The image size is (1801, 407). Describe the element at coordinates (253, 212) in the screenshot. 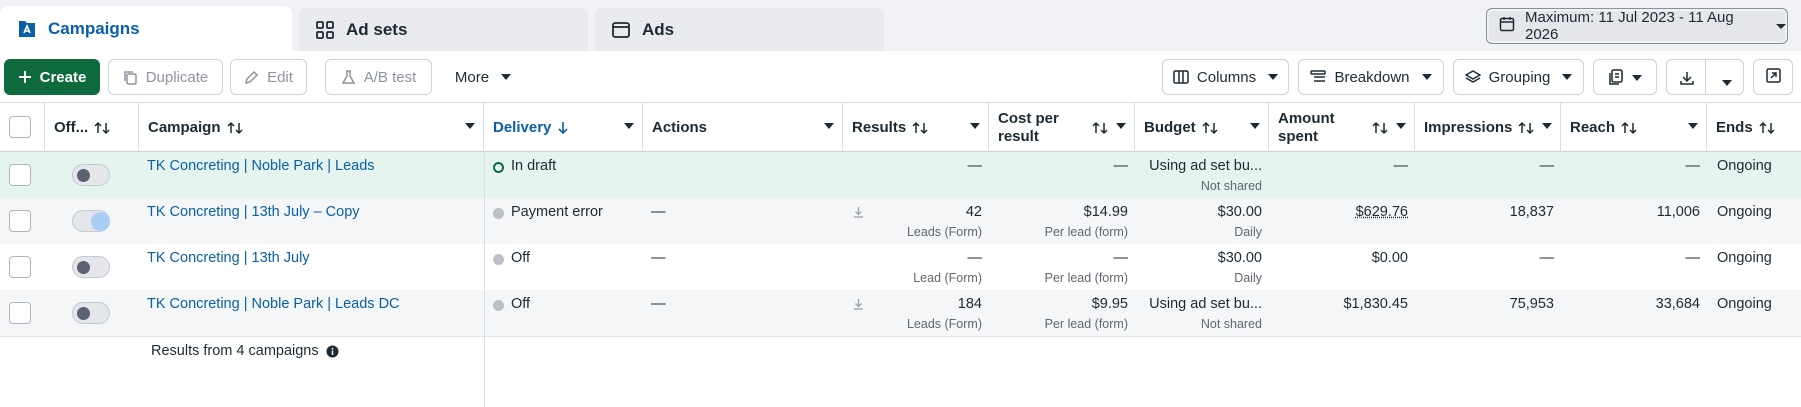

I see `campaign-name-link: TK Concreting | 13th July – Copy` at that location.